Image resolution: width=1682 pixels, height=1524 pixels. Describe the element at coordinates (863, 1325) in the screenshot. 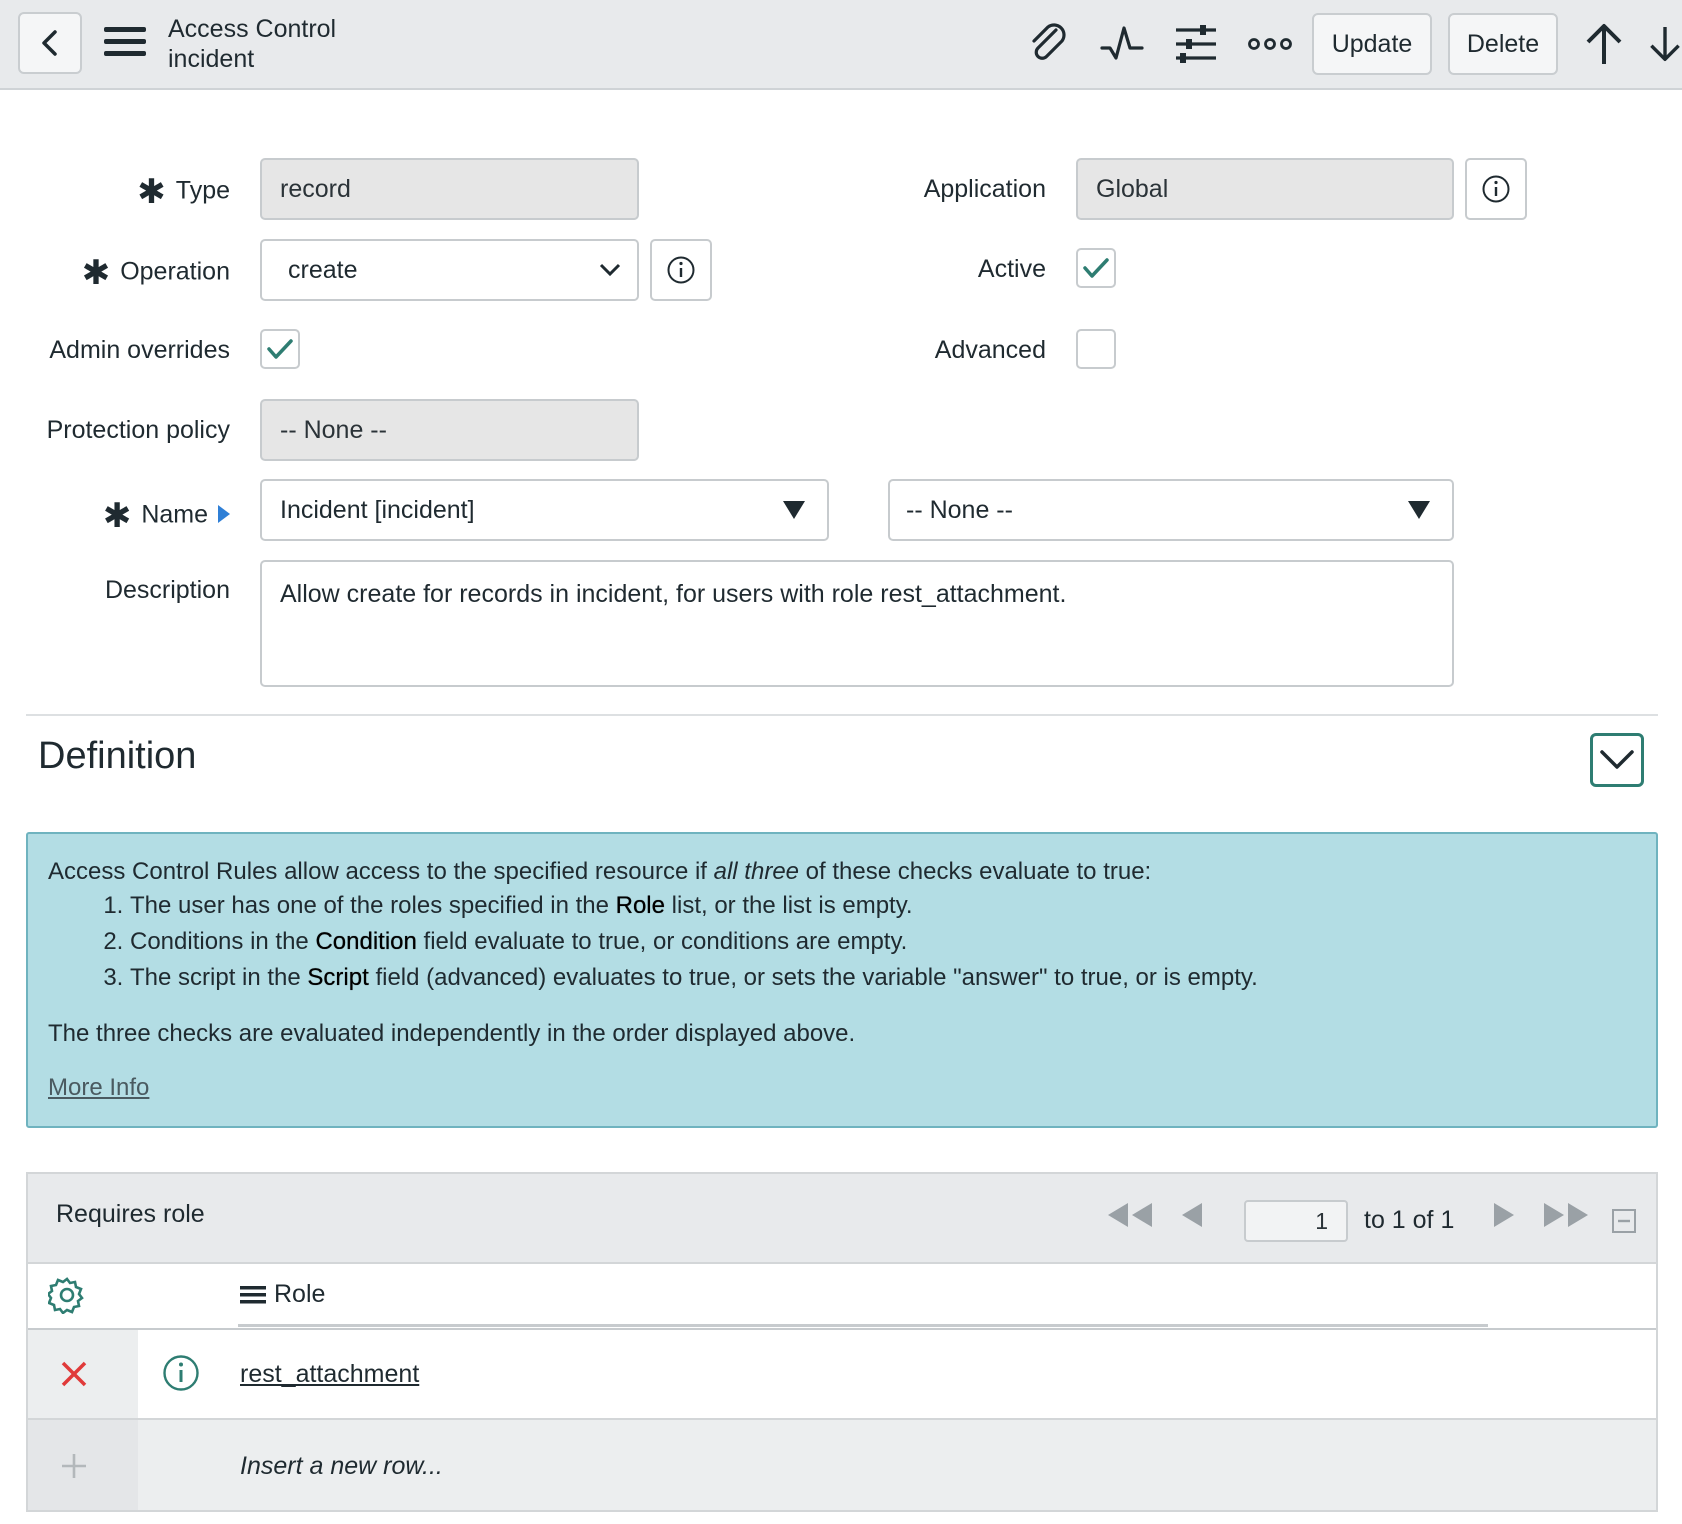

I see `column-underline` at that location.